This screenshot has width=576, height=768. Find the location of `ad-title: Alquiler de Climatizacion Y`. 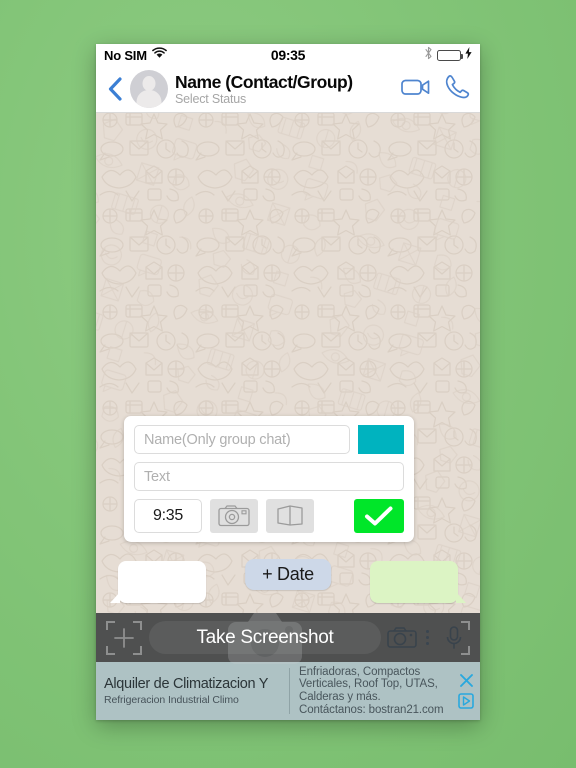

ad-title: Alquiler de Climatizacion Y is located at coordinates (186, 683).